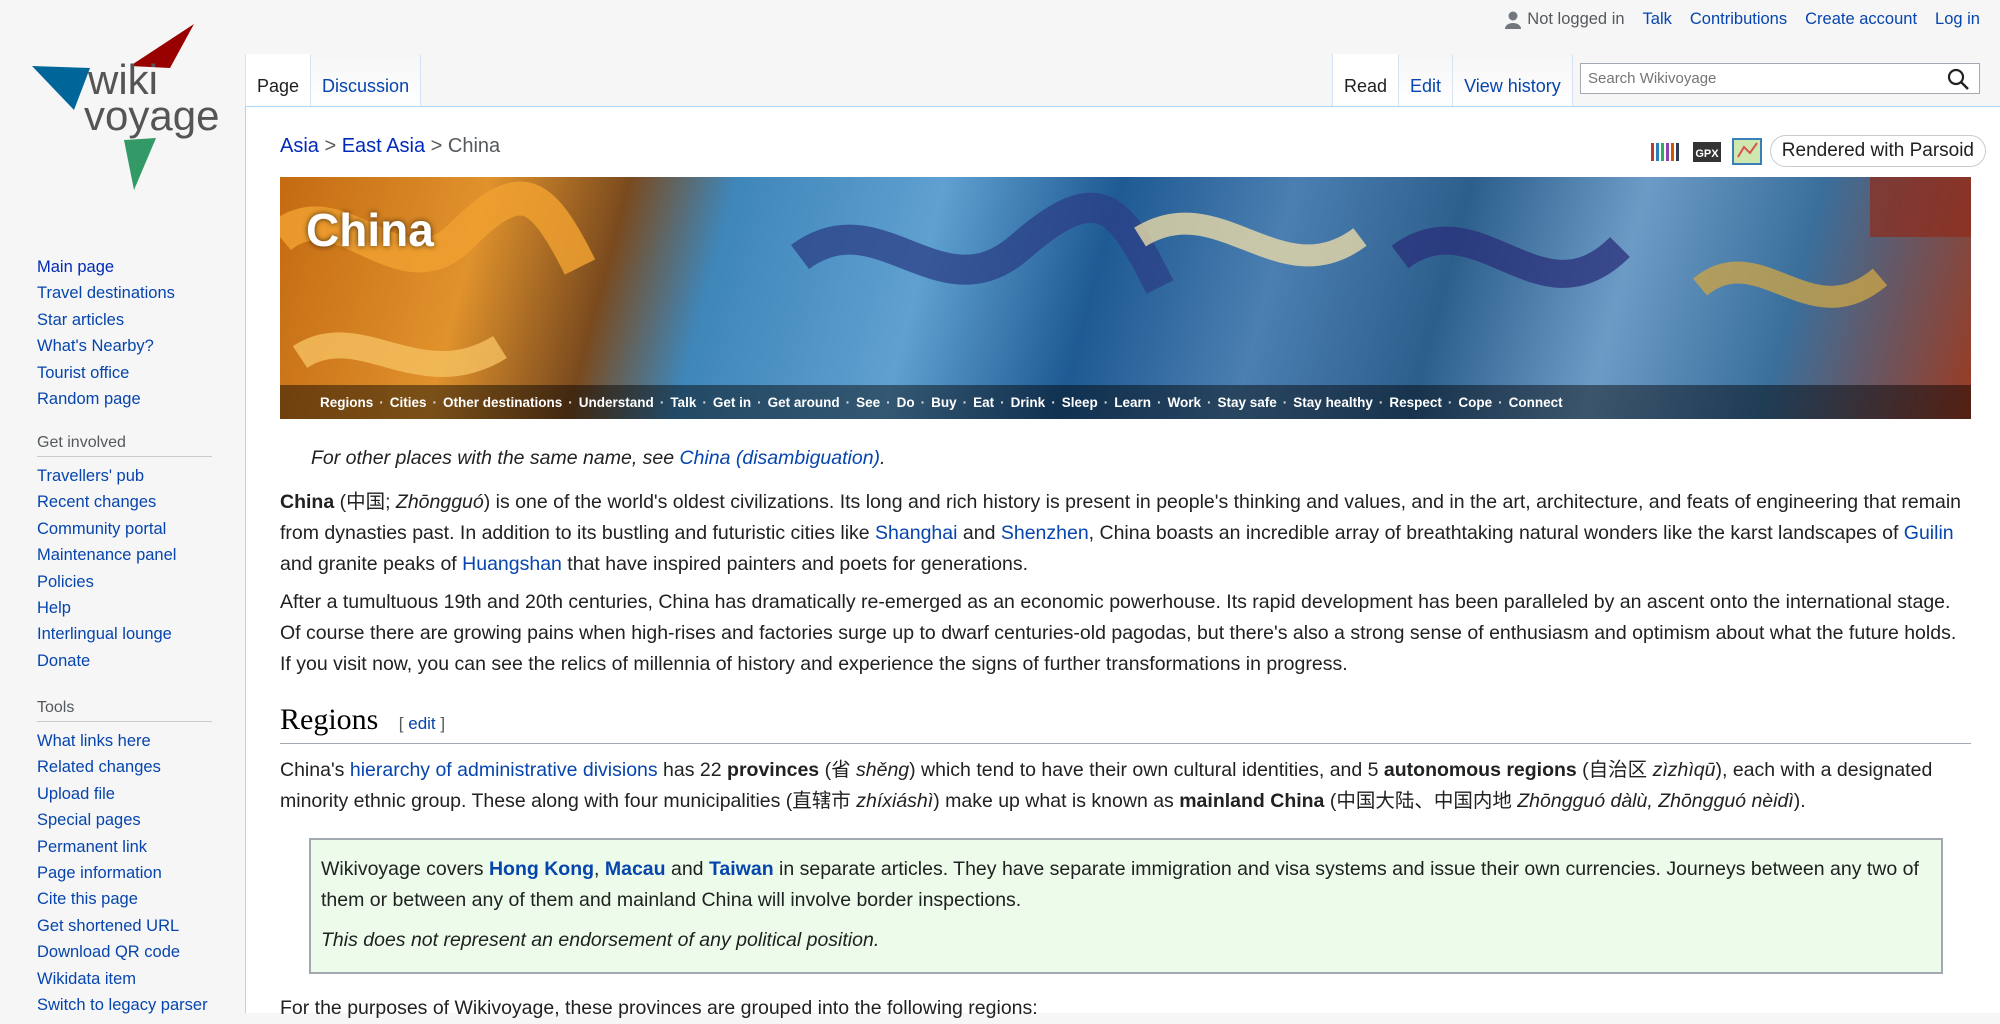 This screenshot has width=2000, height=1024. I want to click on toc-link-drink: Drink, so click(1028, 402).